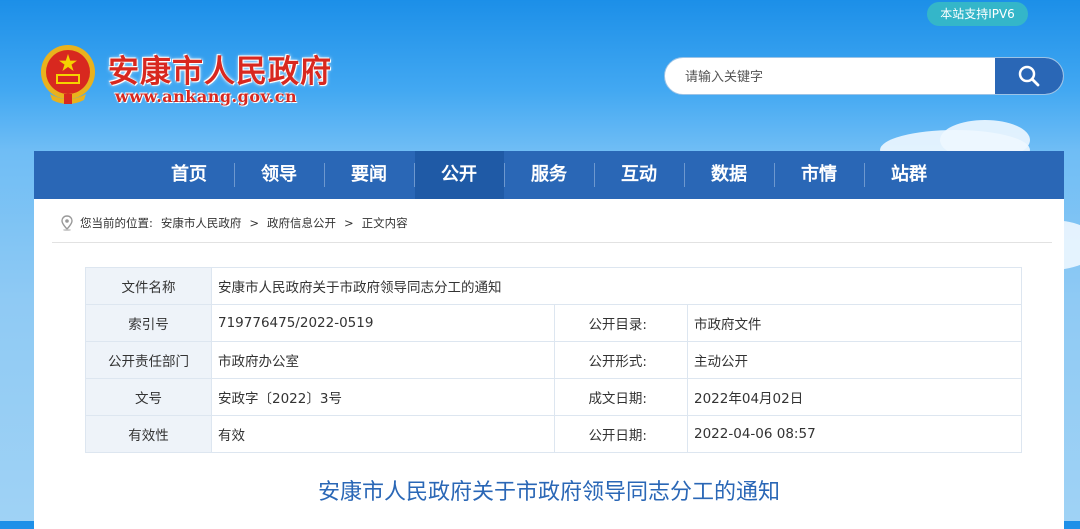 The width and height of the screenshot is (1080, 529). I want to click on search-box, so click(864, 76).